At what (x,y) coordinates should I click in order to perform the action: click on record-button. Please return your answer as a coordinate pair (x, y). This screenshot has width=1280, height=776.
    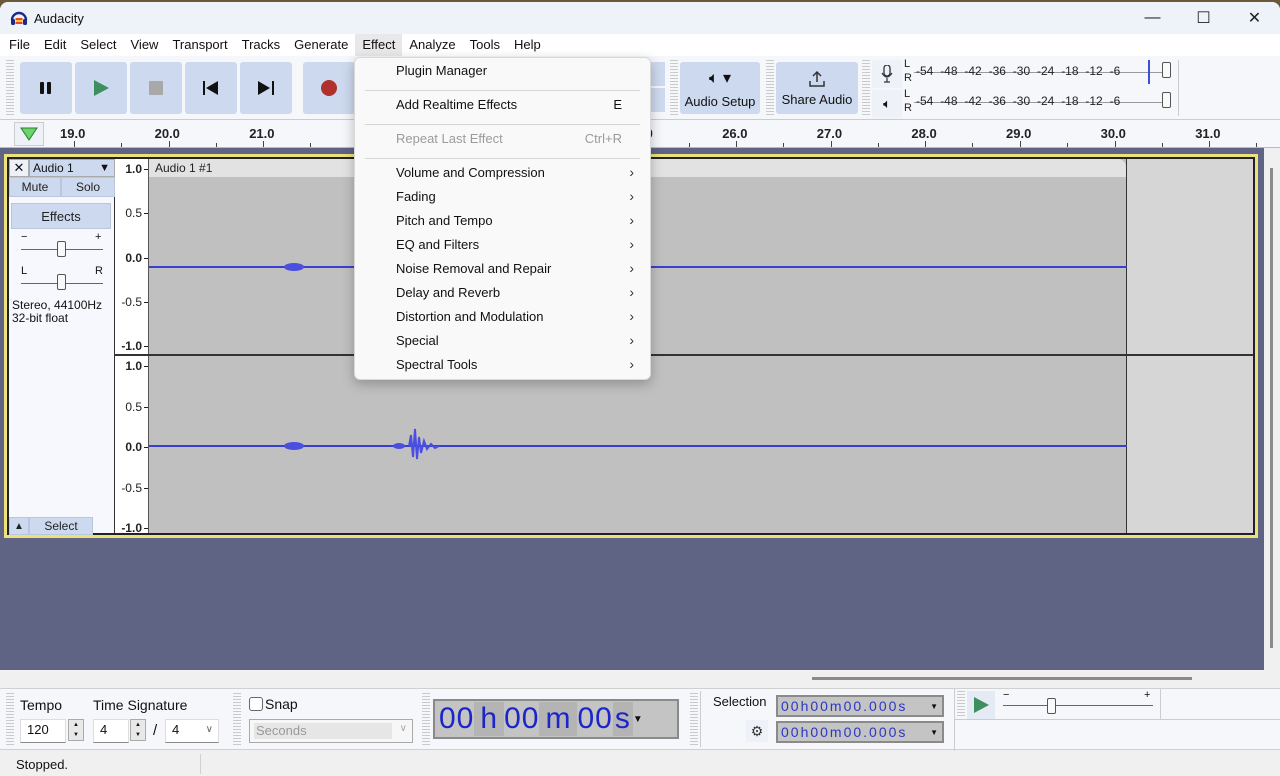
    Looking at the image, I should click on (329, 88).